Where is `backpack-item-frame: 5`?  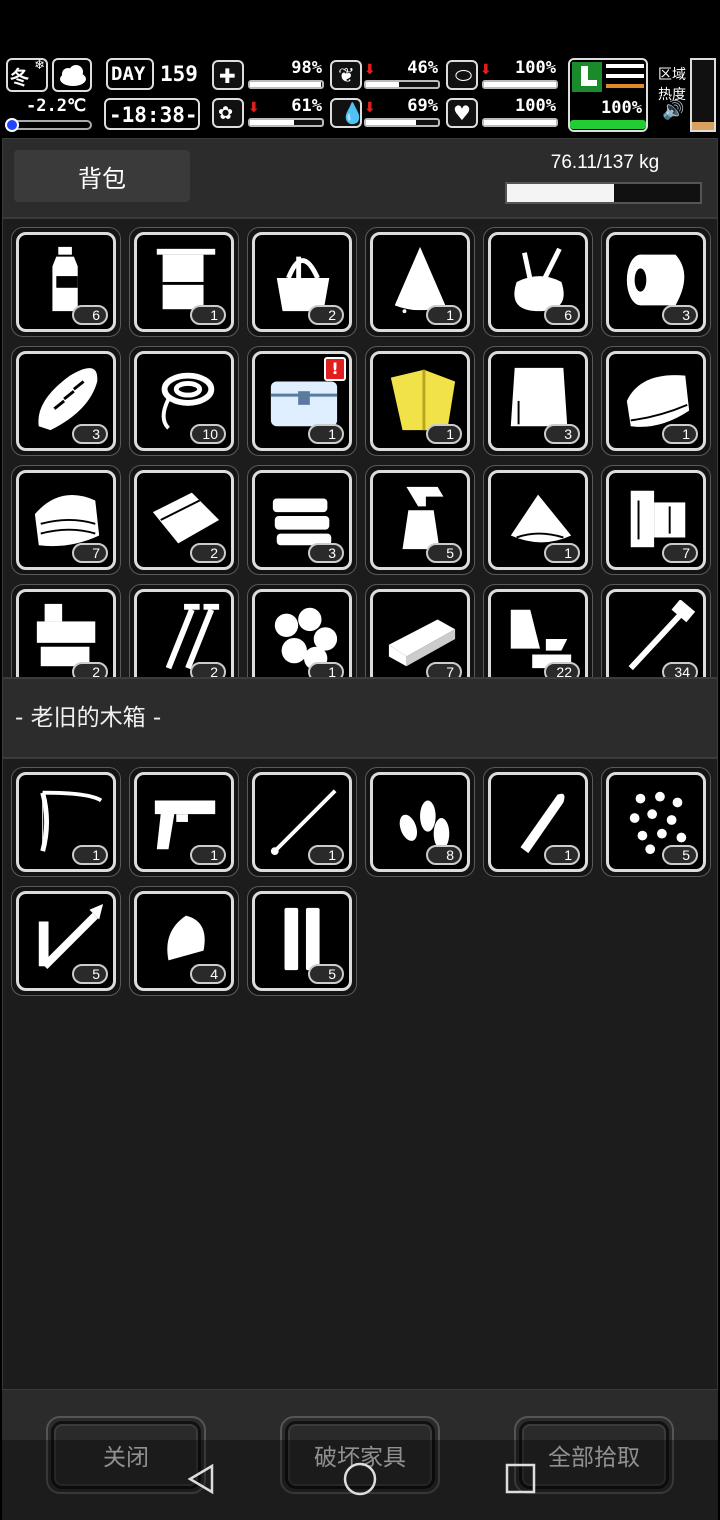
backpack-item-frame: 5 is located at coordinates (420, 520).